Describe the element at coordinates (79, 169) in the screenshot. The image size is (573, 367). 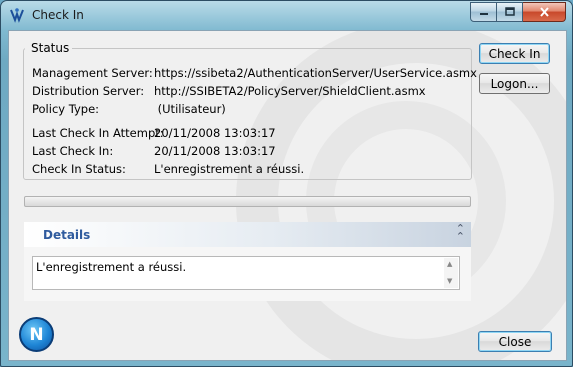
I see `check-in-status-label: Check In Status:` at that location.